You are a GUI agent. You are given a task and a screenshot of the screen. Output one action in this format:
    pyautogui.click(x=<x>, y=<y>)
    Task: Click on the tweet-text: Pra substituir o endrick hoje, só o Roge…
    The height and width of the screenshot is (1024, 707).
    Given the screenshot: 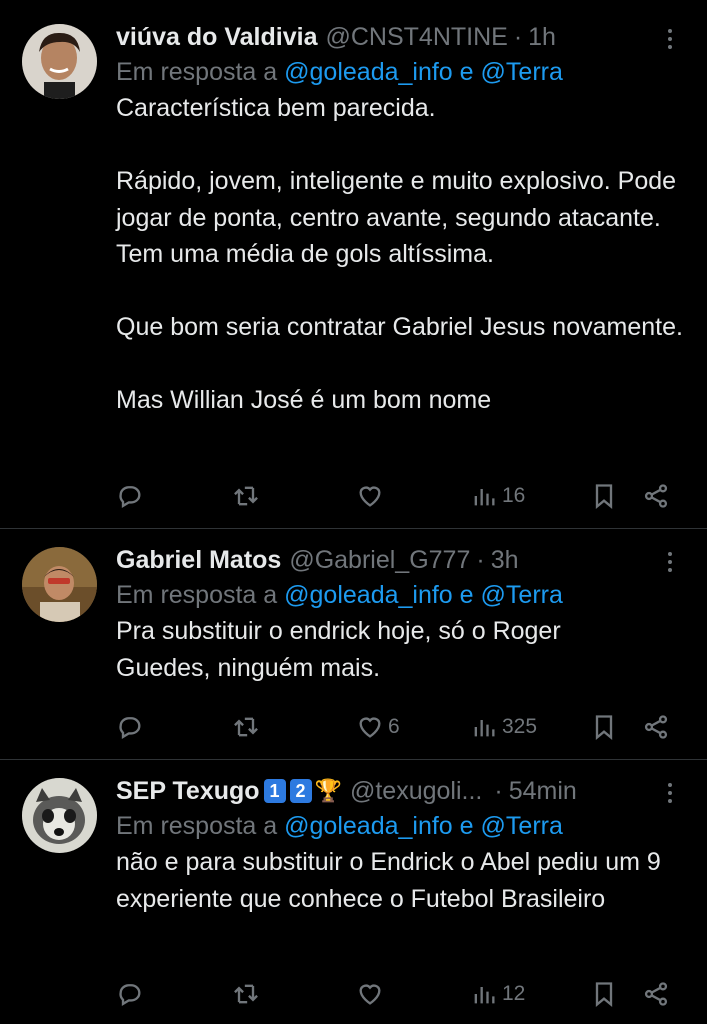 What is the action you would take?
    pyautogui.click(x=376, y=649)
    